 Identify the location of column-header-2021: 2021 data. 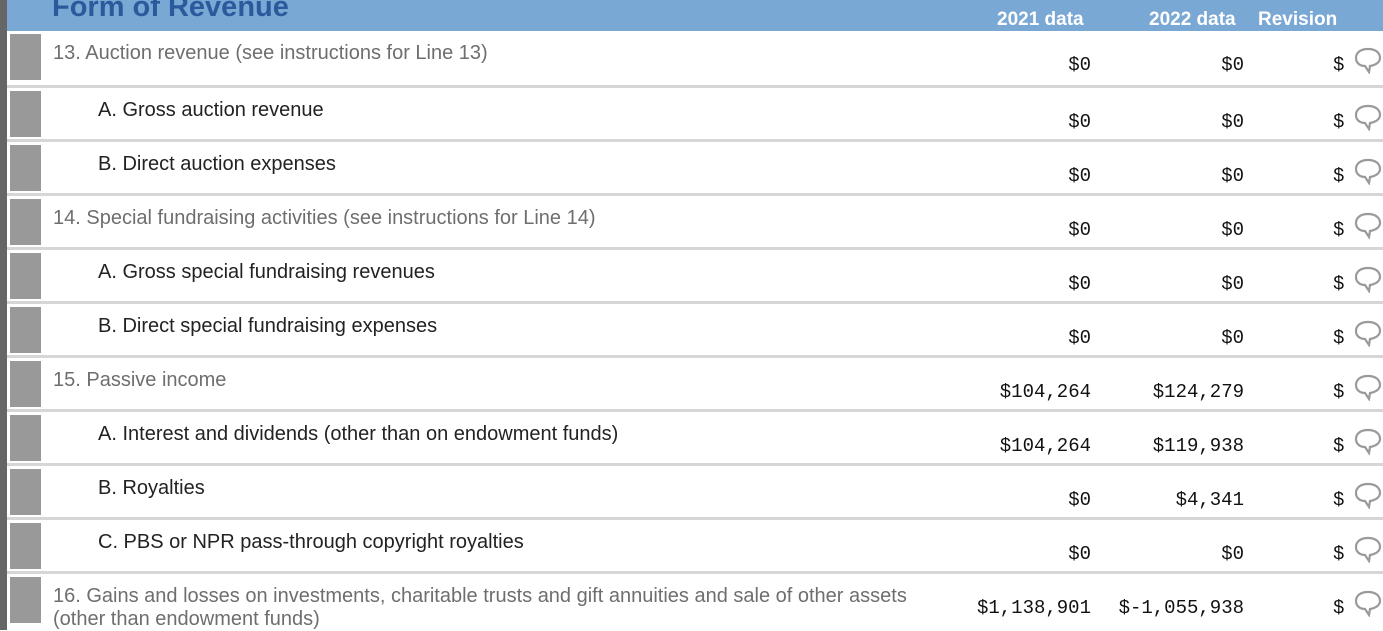
(1040, 19).